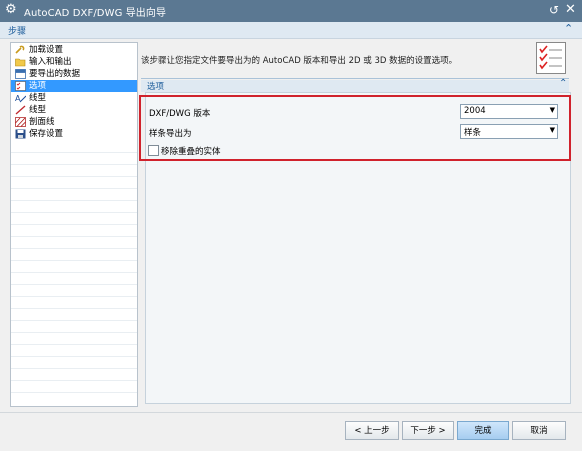  What do you see at coordinates (20, 49) in the screenshot?
I see `key-wrench-icon` at bounding box center [20, 49].